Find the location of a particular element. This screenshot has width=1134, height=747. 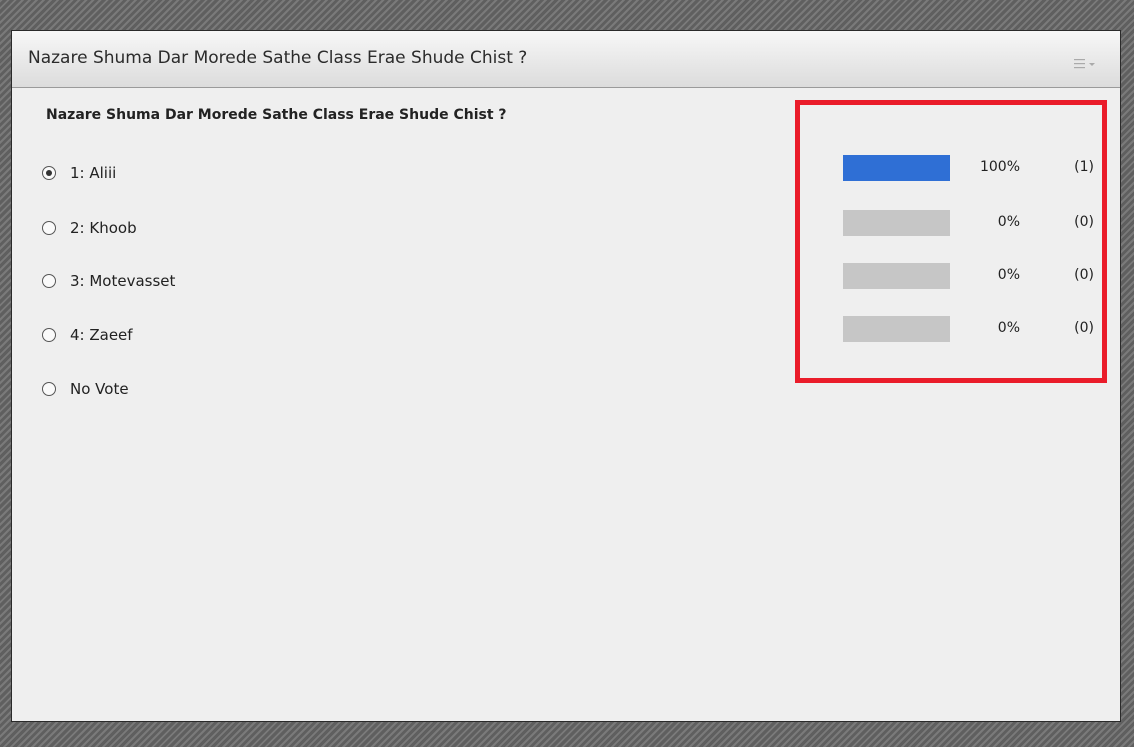

option-label: 4: Zaeef is located at coordinates (101, 335).